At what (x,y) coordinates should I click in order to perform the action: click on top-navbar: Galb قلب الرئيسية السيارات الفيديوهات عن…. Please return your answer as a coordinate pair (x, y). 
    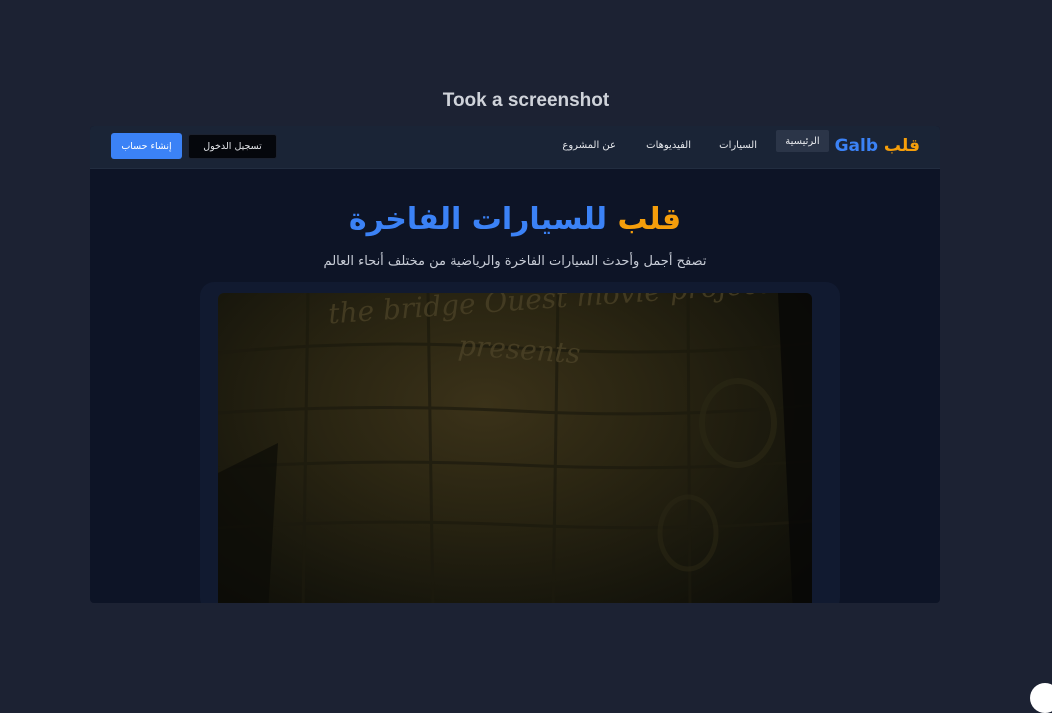
    Looking at the image, I should click on (515, 147).